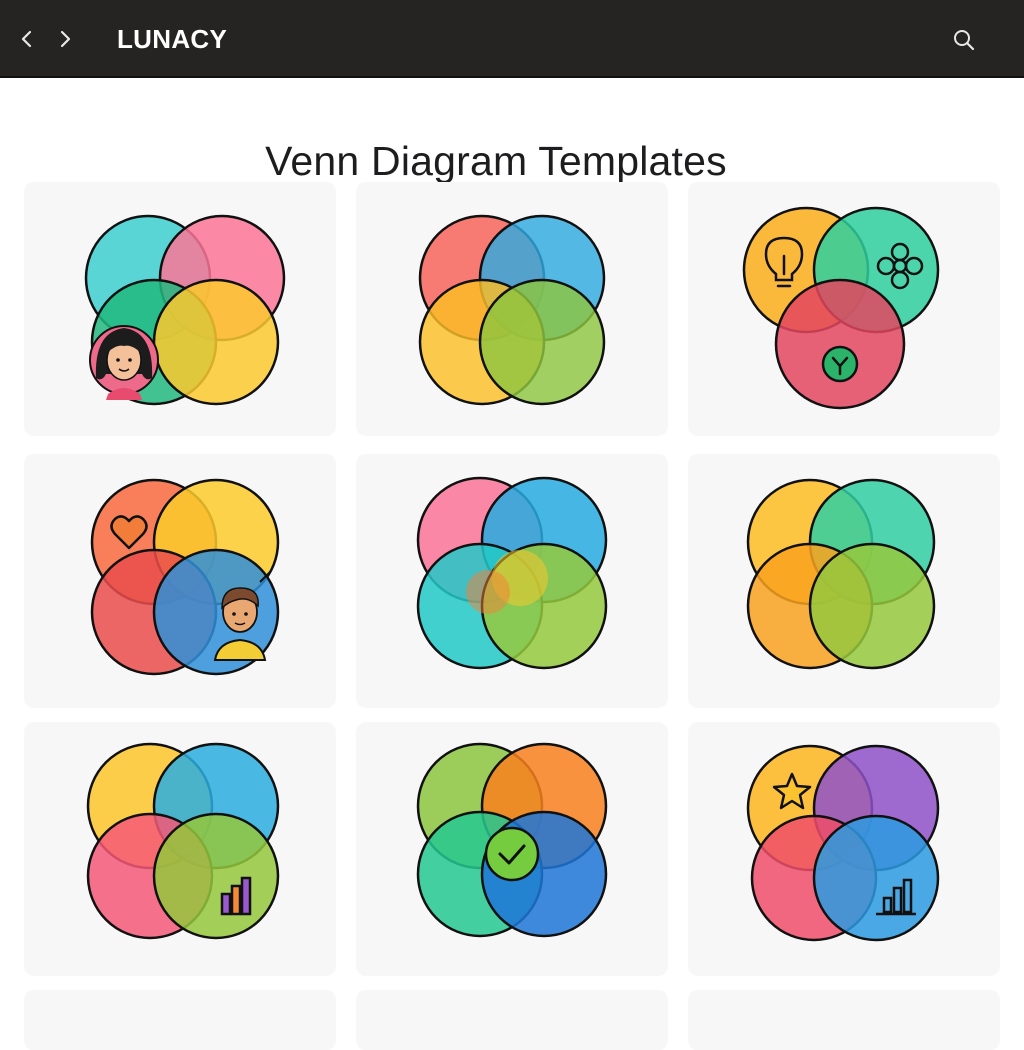 The image size is (1024, 1050). What do you see at coordinates (512, 39) in the screenshot?
I see `top-bar: LUNACY` at bounding box center [512, 39].